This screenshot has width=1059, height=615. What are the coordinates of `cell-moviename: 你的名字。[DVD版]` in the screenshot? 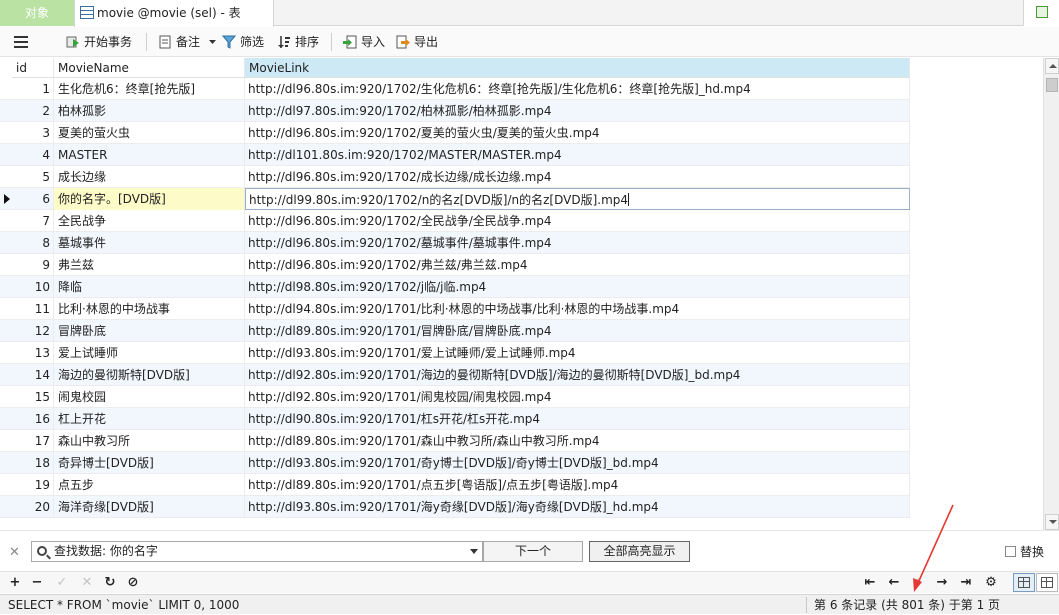 It's located at (149, 199).